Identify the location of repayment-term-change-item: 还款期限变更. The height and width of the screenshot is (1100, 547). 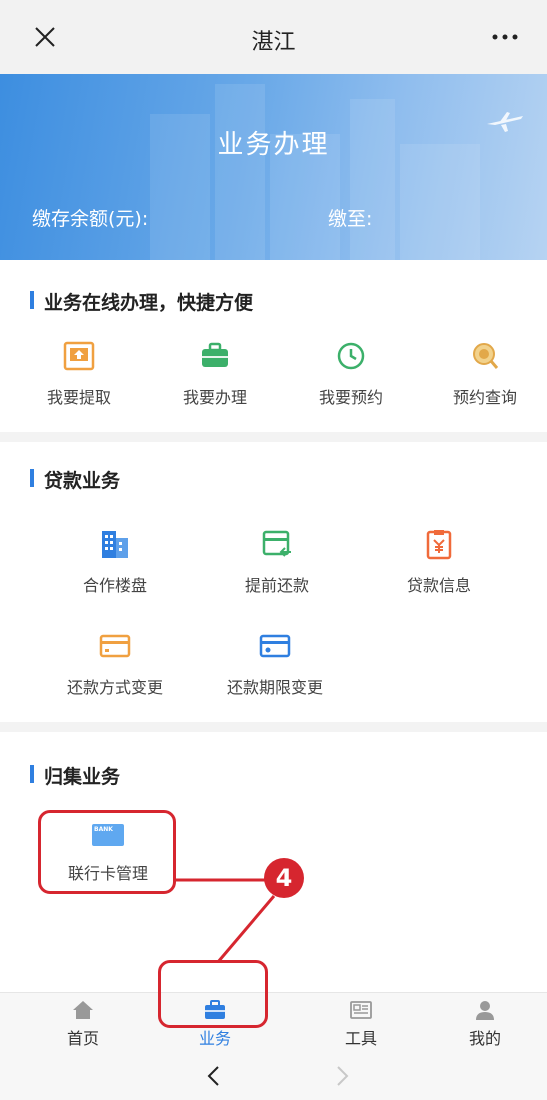
(275, 664).